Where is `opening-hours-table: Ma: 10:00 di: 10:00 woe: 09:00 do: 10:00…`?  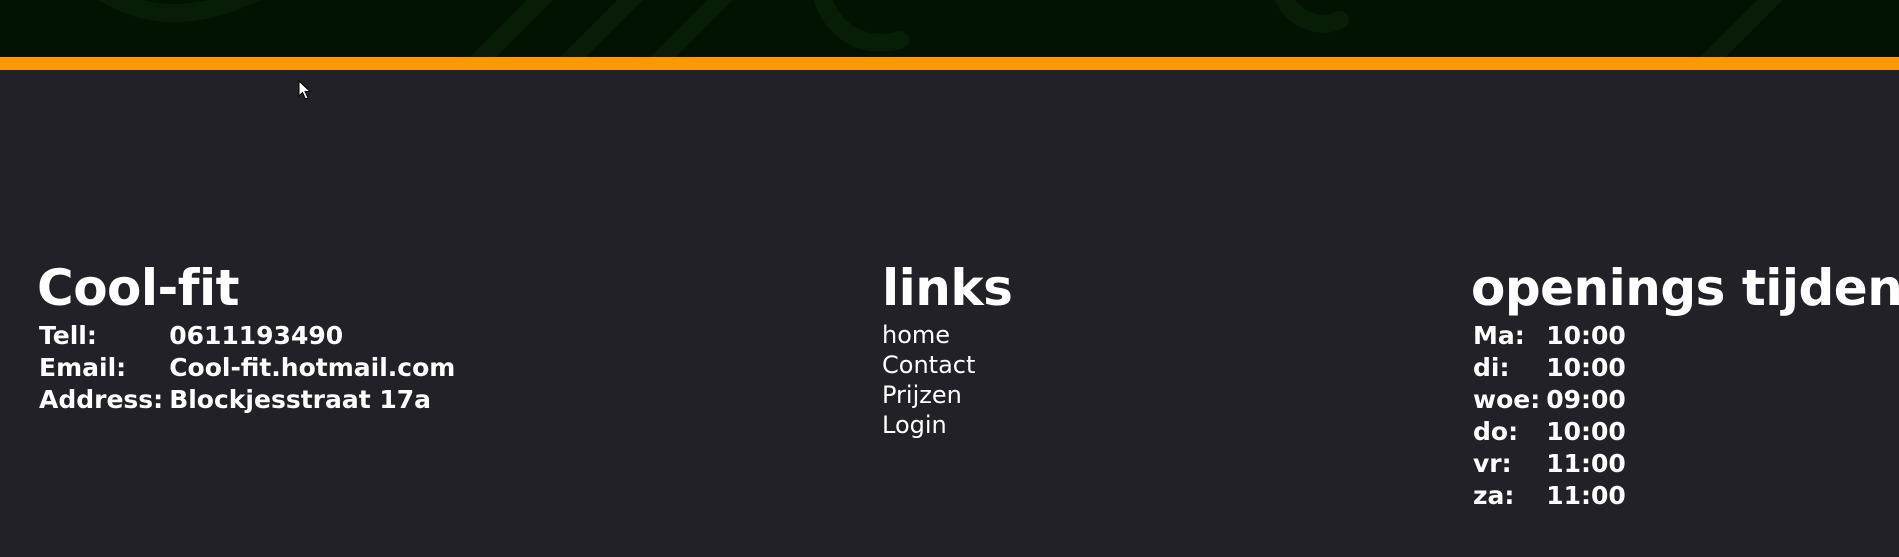 opening-hours-table: Ma: 10:00 di: 10:00 woe: 09:00 do: 10:00… is located at coordinates (1548, 416).